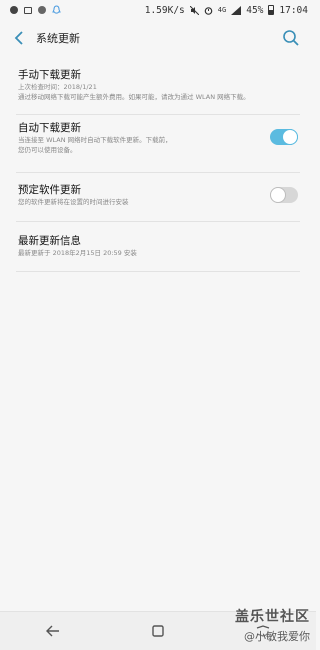  Describe the element at coordinates (222, 10) in the screenshot. I see `network-type: 4G` at that location.